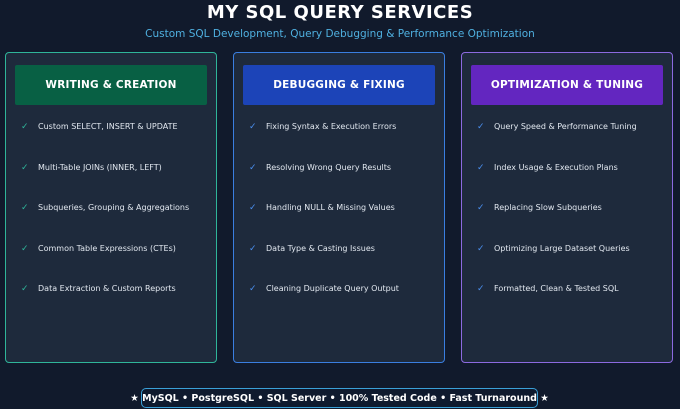 The image size is (680, 409). What do you see at coordinates (562, 248) in the screenshot?
I see `list-item-label: Optimizing Large Dataset Queries` at bounding box center [562, 248].